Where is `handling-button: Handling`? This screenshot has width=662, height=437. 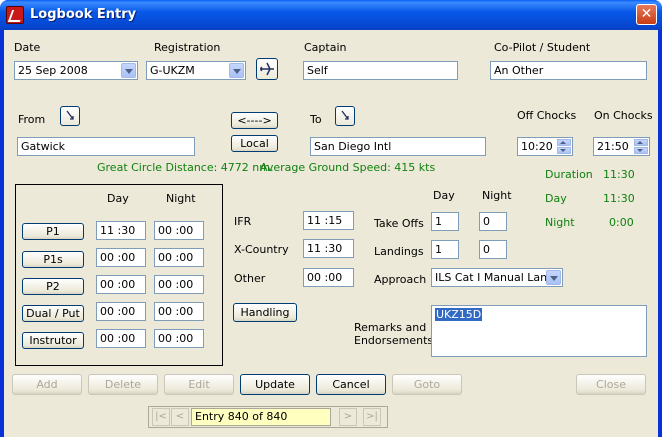
handling-button: Handling is located at coordinates (265, 312).